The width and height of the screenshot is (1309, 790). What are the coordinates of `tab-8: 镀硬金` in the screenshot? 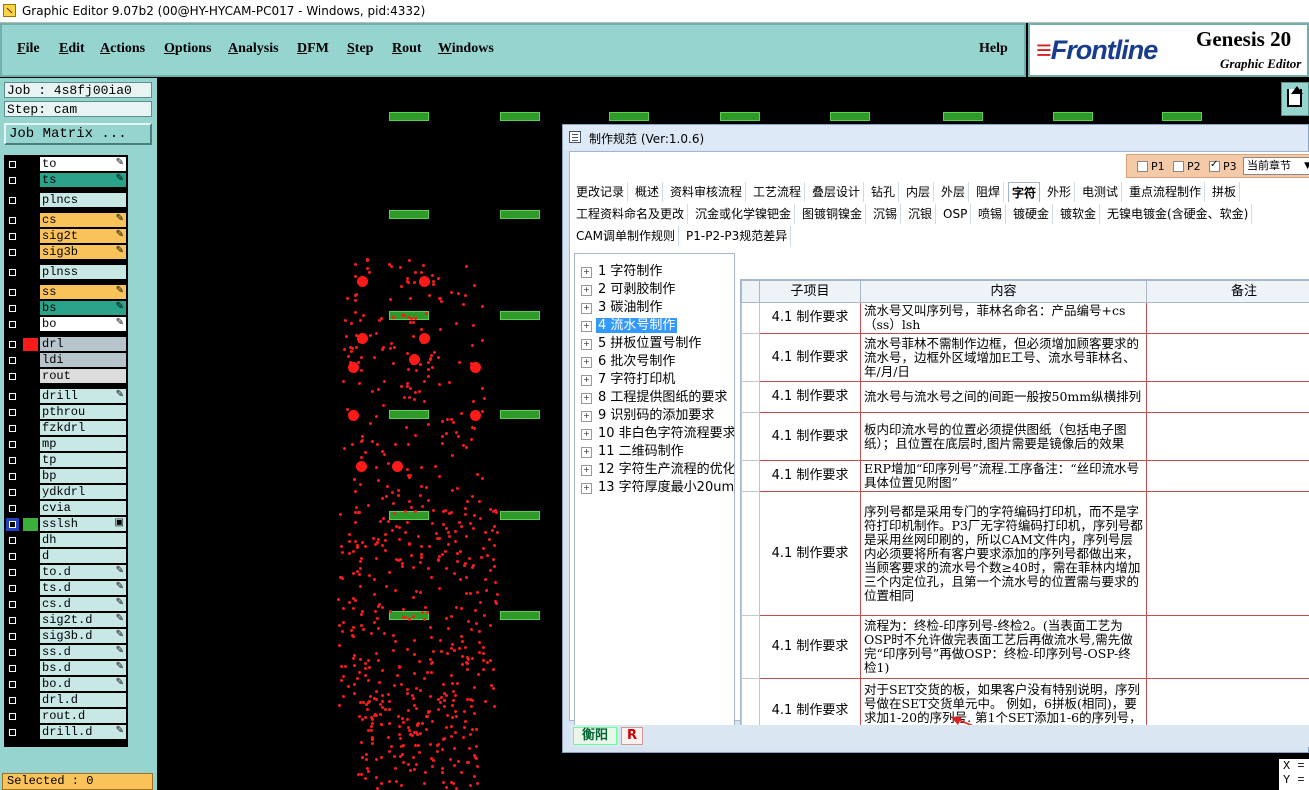 It's located at (1032, 214).